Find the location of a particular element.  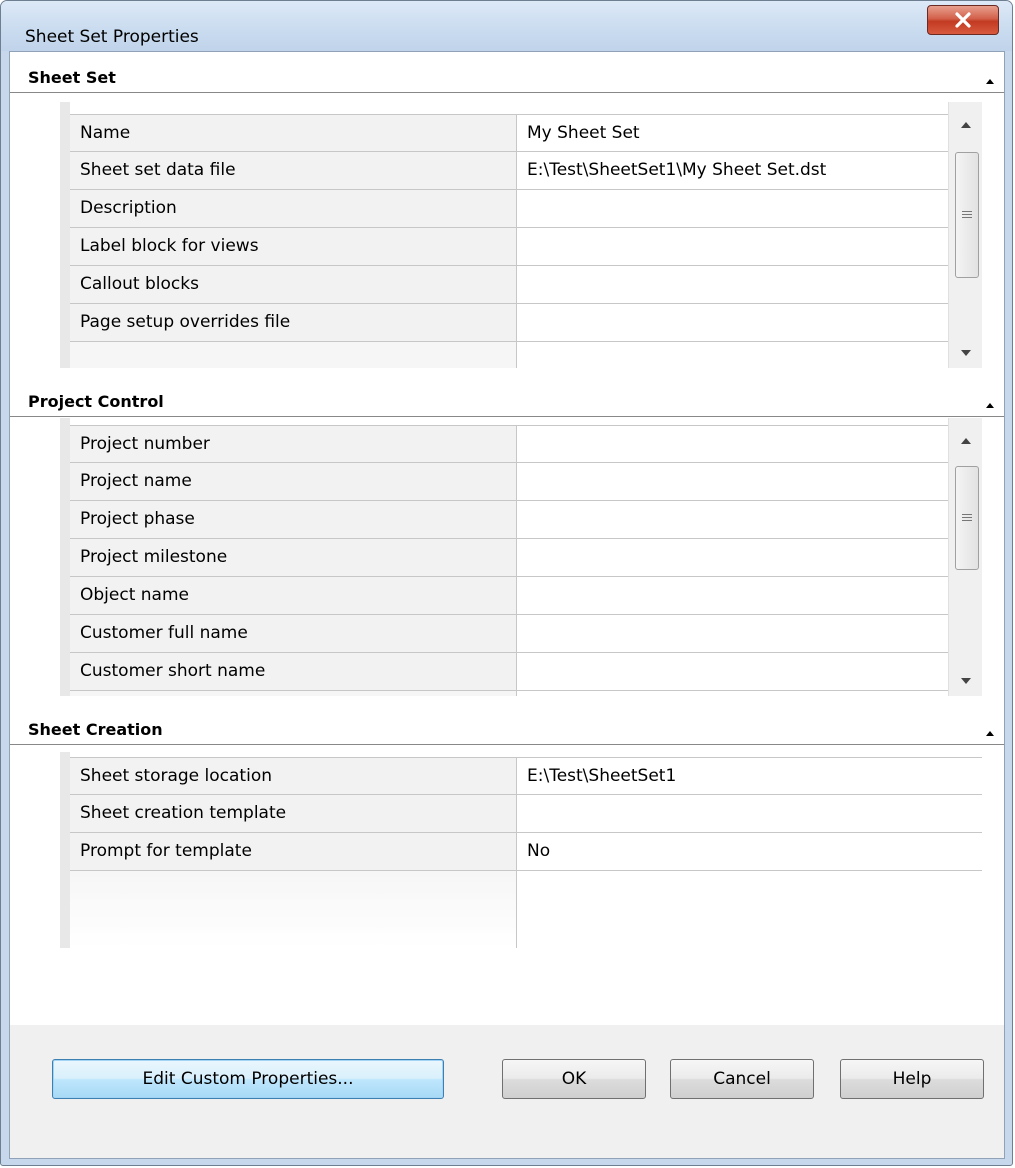

property-row: Project phase is located at coordinates (509, 520).